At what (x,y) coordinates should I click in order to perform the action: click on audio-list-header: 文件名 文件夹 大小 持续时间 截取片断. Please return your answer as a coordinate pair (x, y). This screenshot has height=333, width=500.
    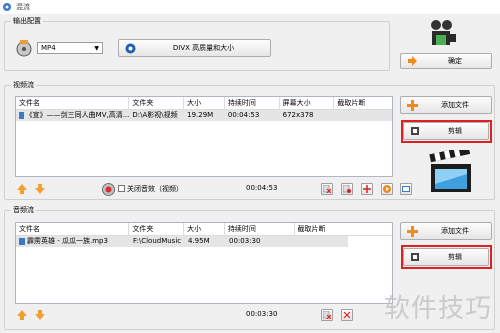
    Looking at the image, I should click on (204, 229).